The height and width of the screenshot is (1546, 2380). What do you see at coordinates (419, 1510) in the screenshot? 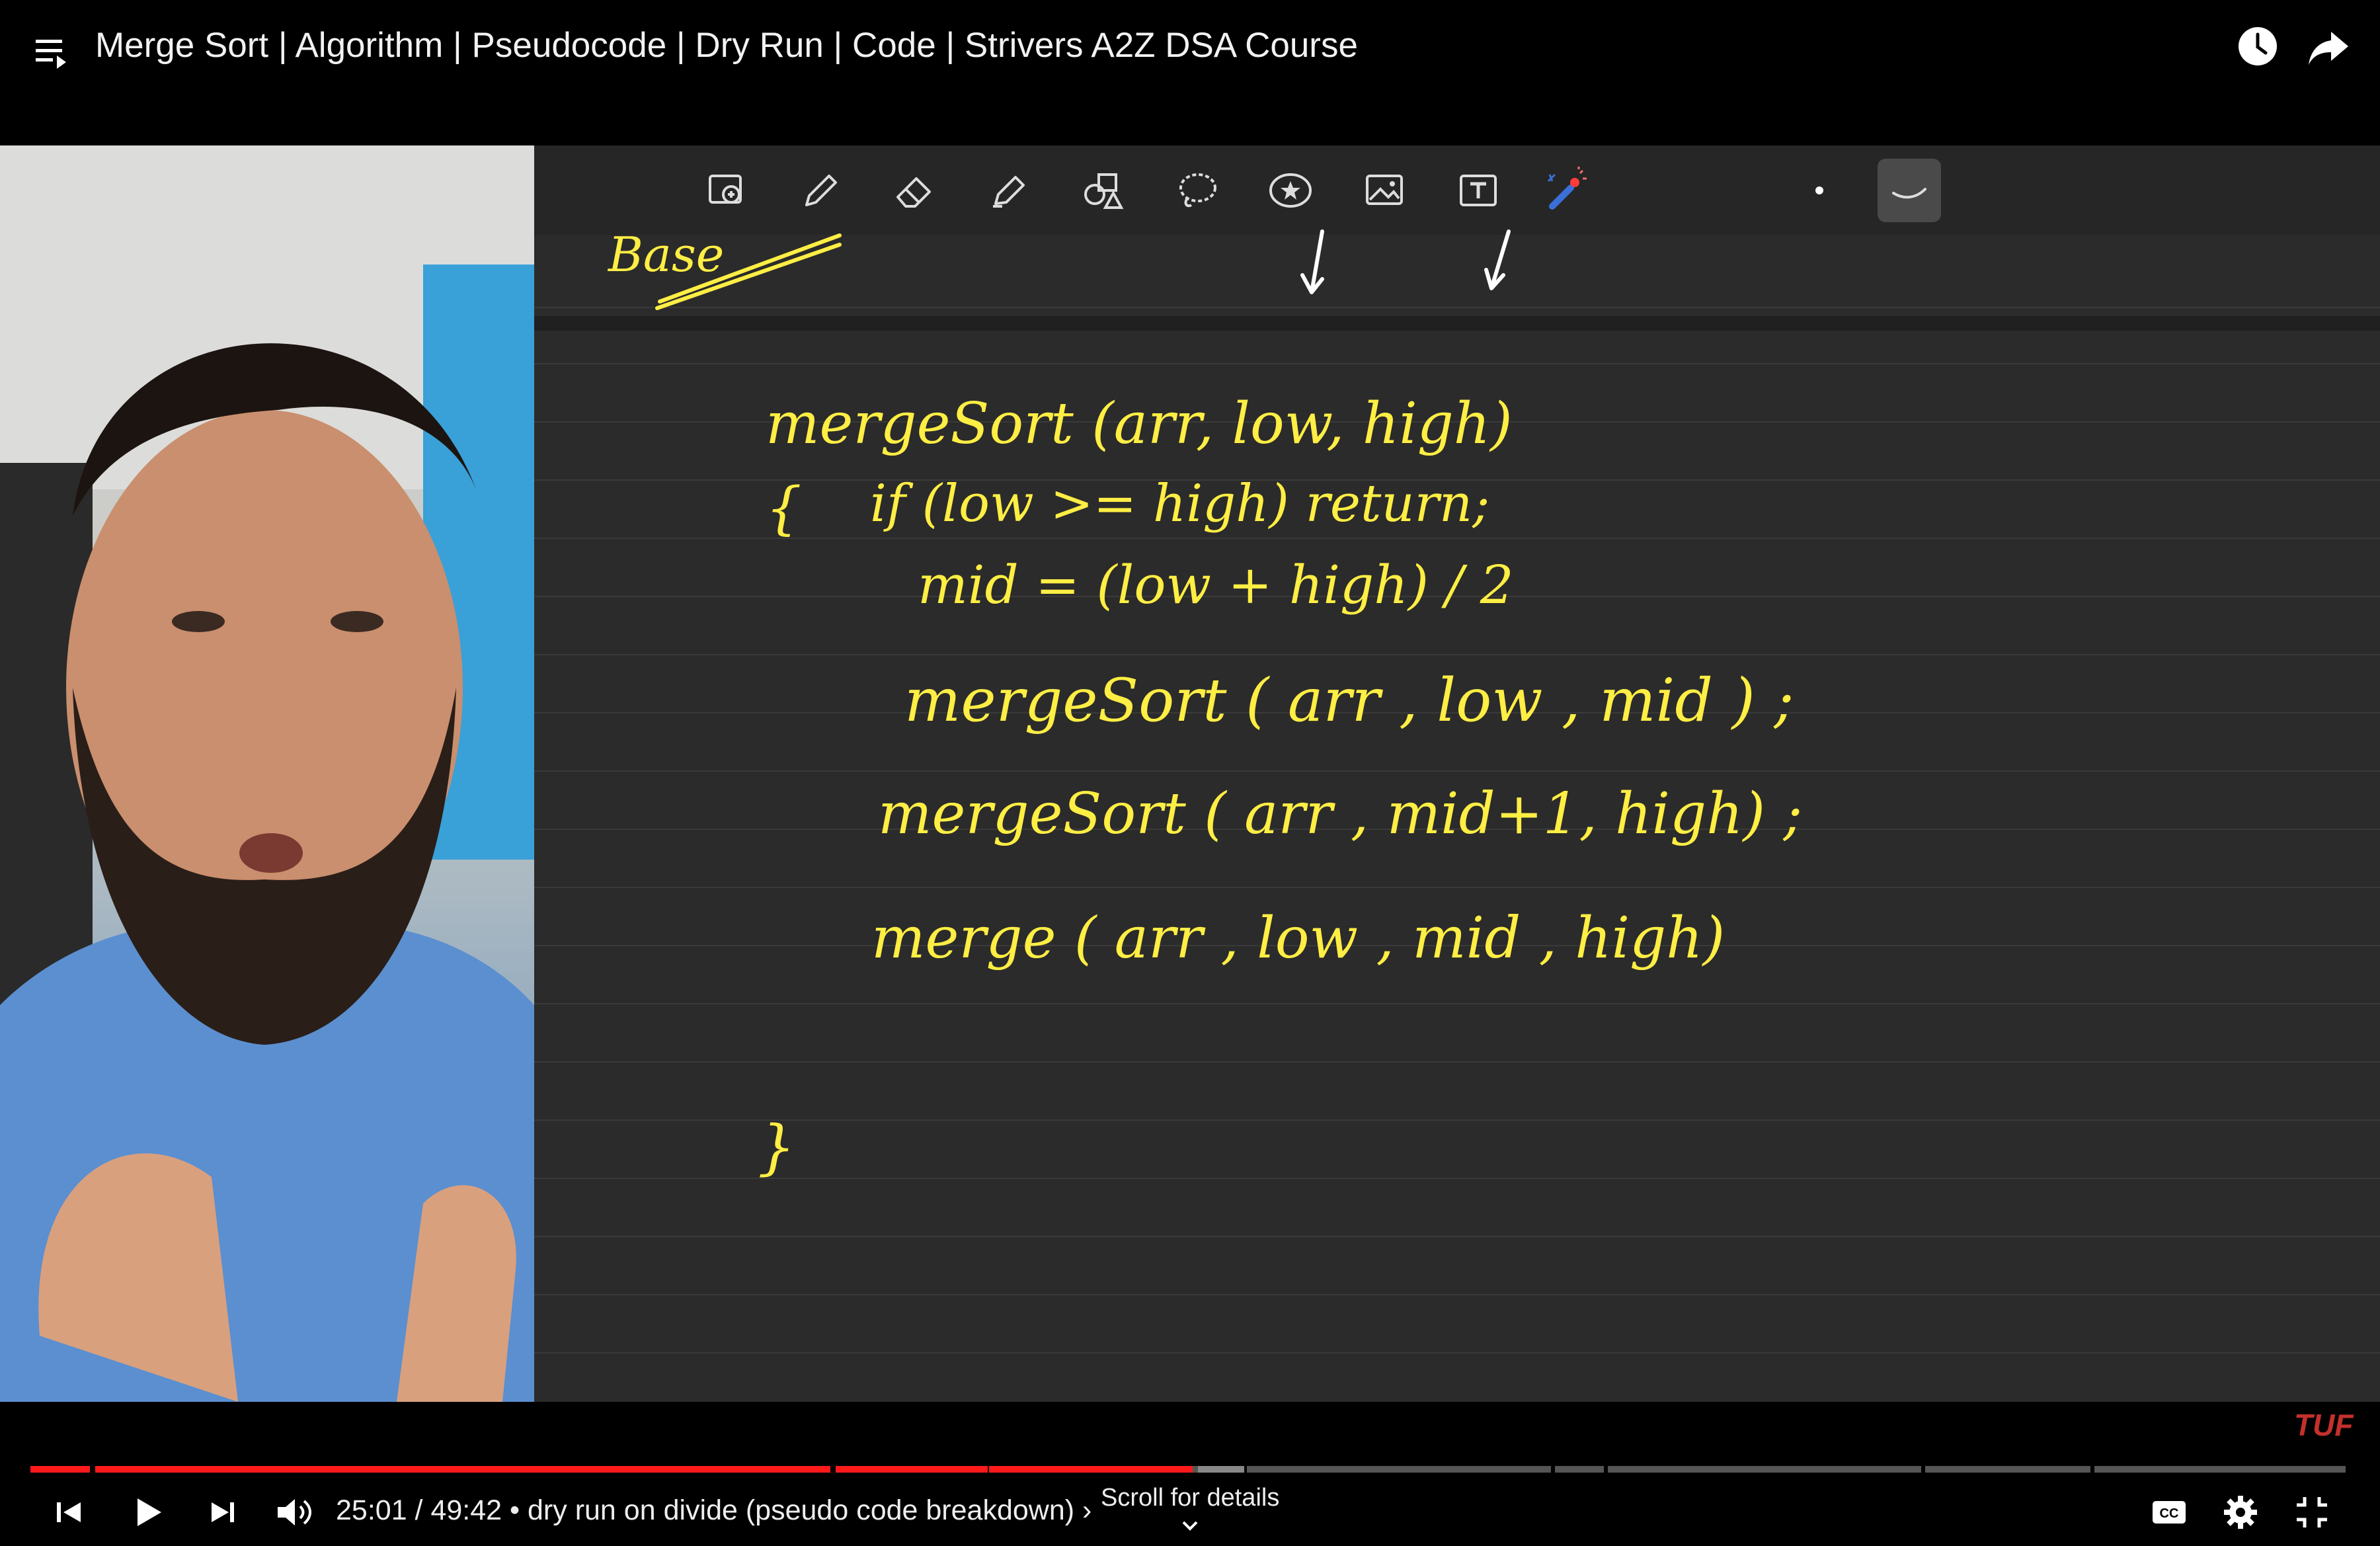
I see `time-display: 25:01 / 49:42` at bounding box center [419, 1510].